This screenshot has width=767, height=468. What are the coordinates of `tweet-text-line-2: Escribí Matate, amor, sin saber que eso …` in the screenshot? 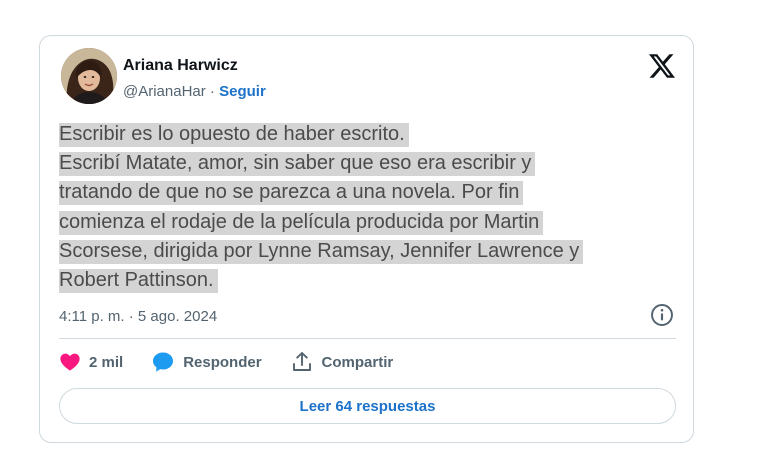 It's located at (297, 164).